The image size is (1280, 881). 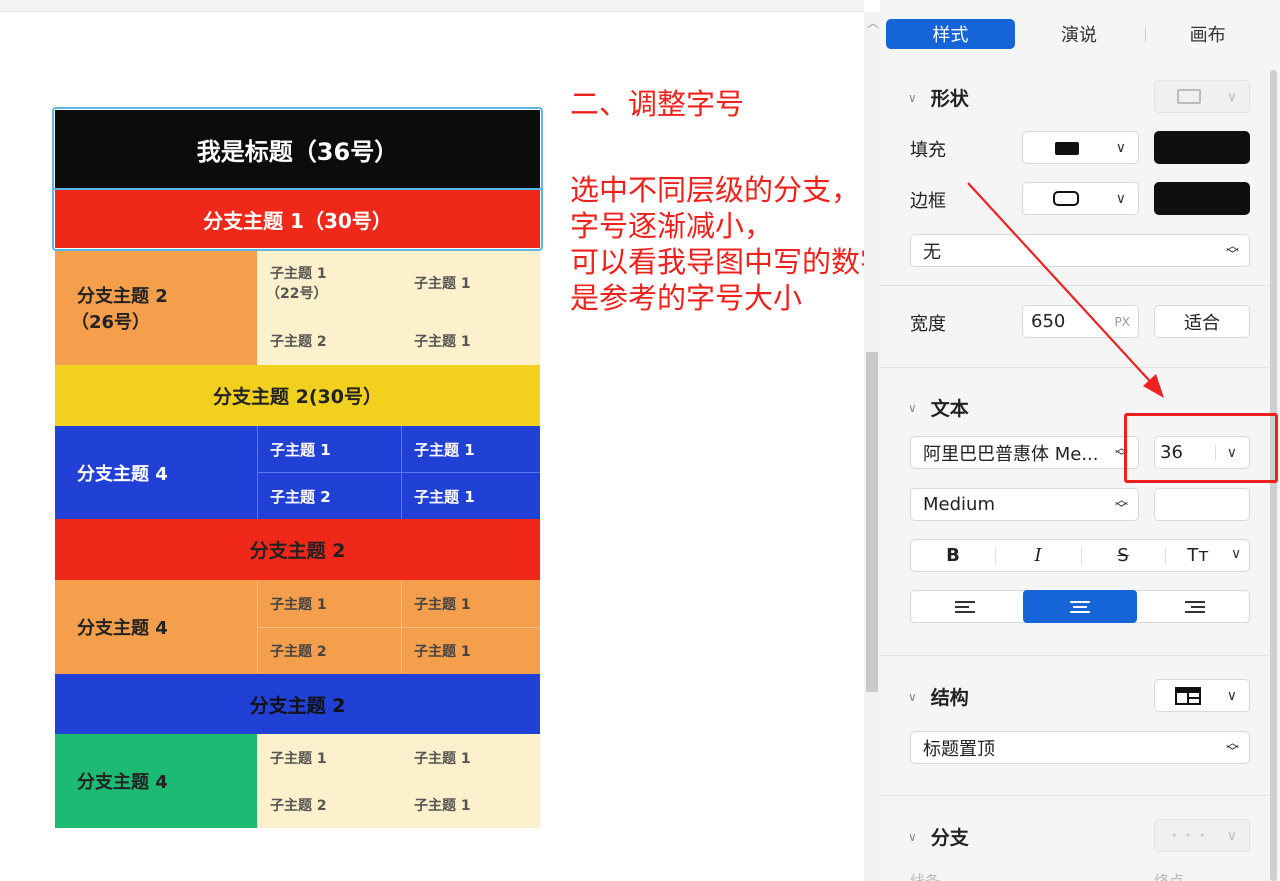 I want to click on annotation-arrow, so click(x=1065, y=290).